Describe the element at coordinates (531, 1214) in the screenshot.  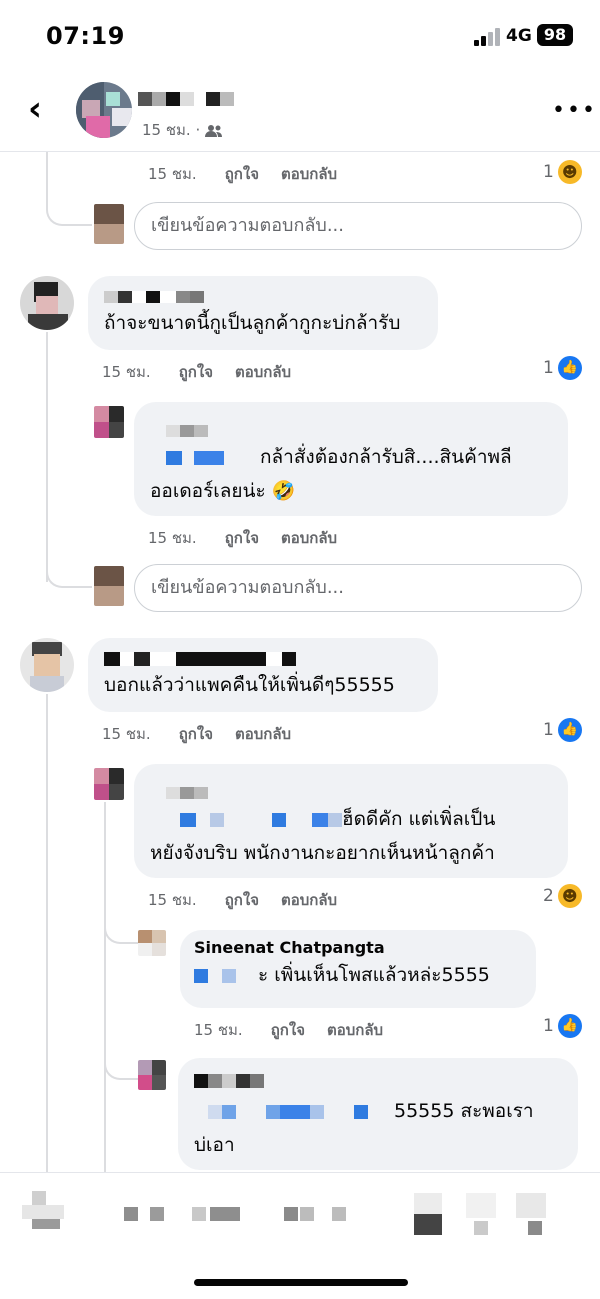
I see `sticker-icon` at that location.